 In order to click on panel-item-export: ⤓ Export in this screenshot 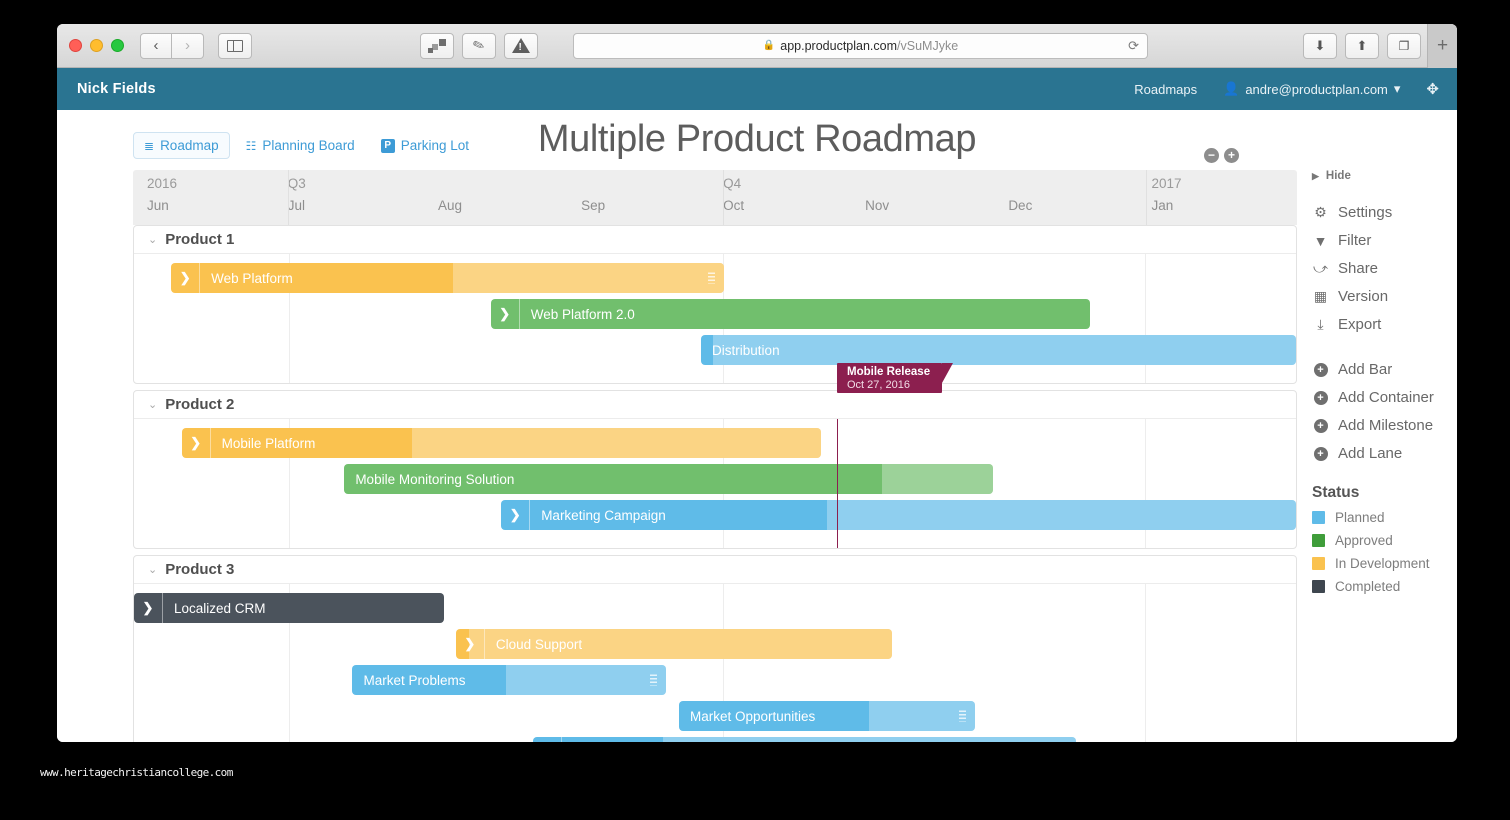, I will do `click(1384, 324)`.